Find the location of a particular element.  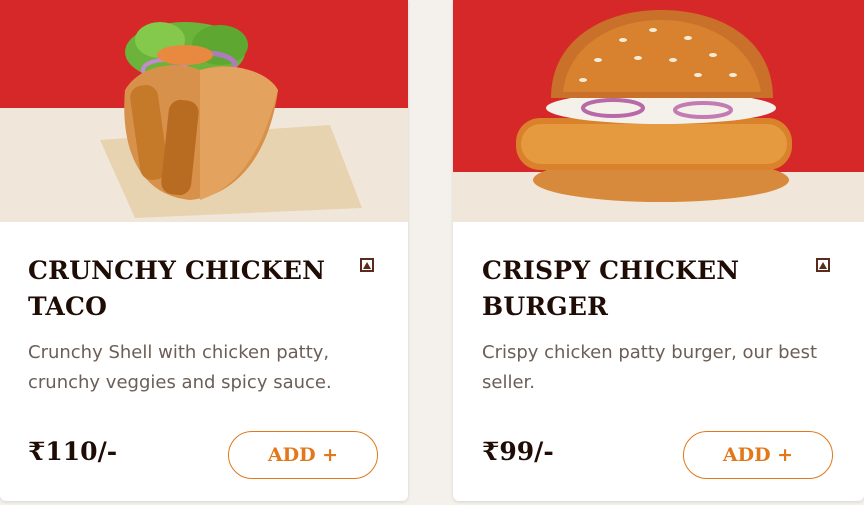

product-price: ₹110/- is located at coordinates (73, 451).